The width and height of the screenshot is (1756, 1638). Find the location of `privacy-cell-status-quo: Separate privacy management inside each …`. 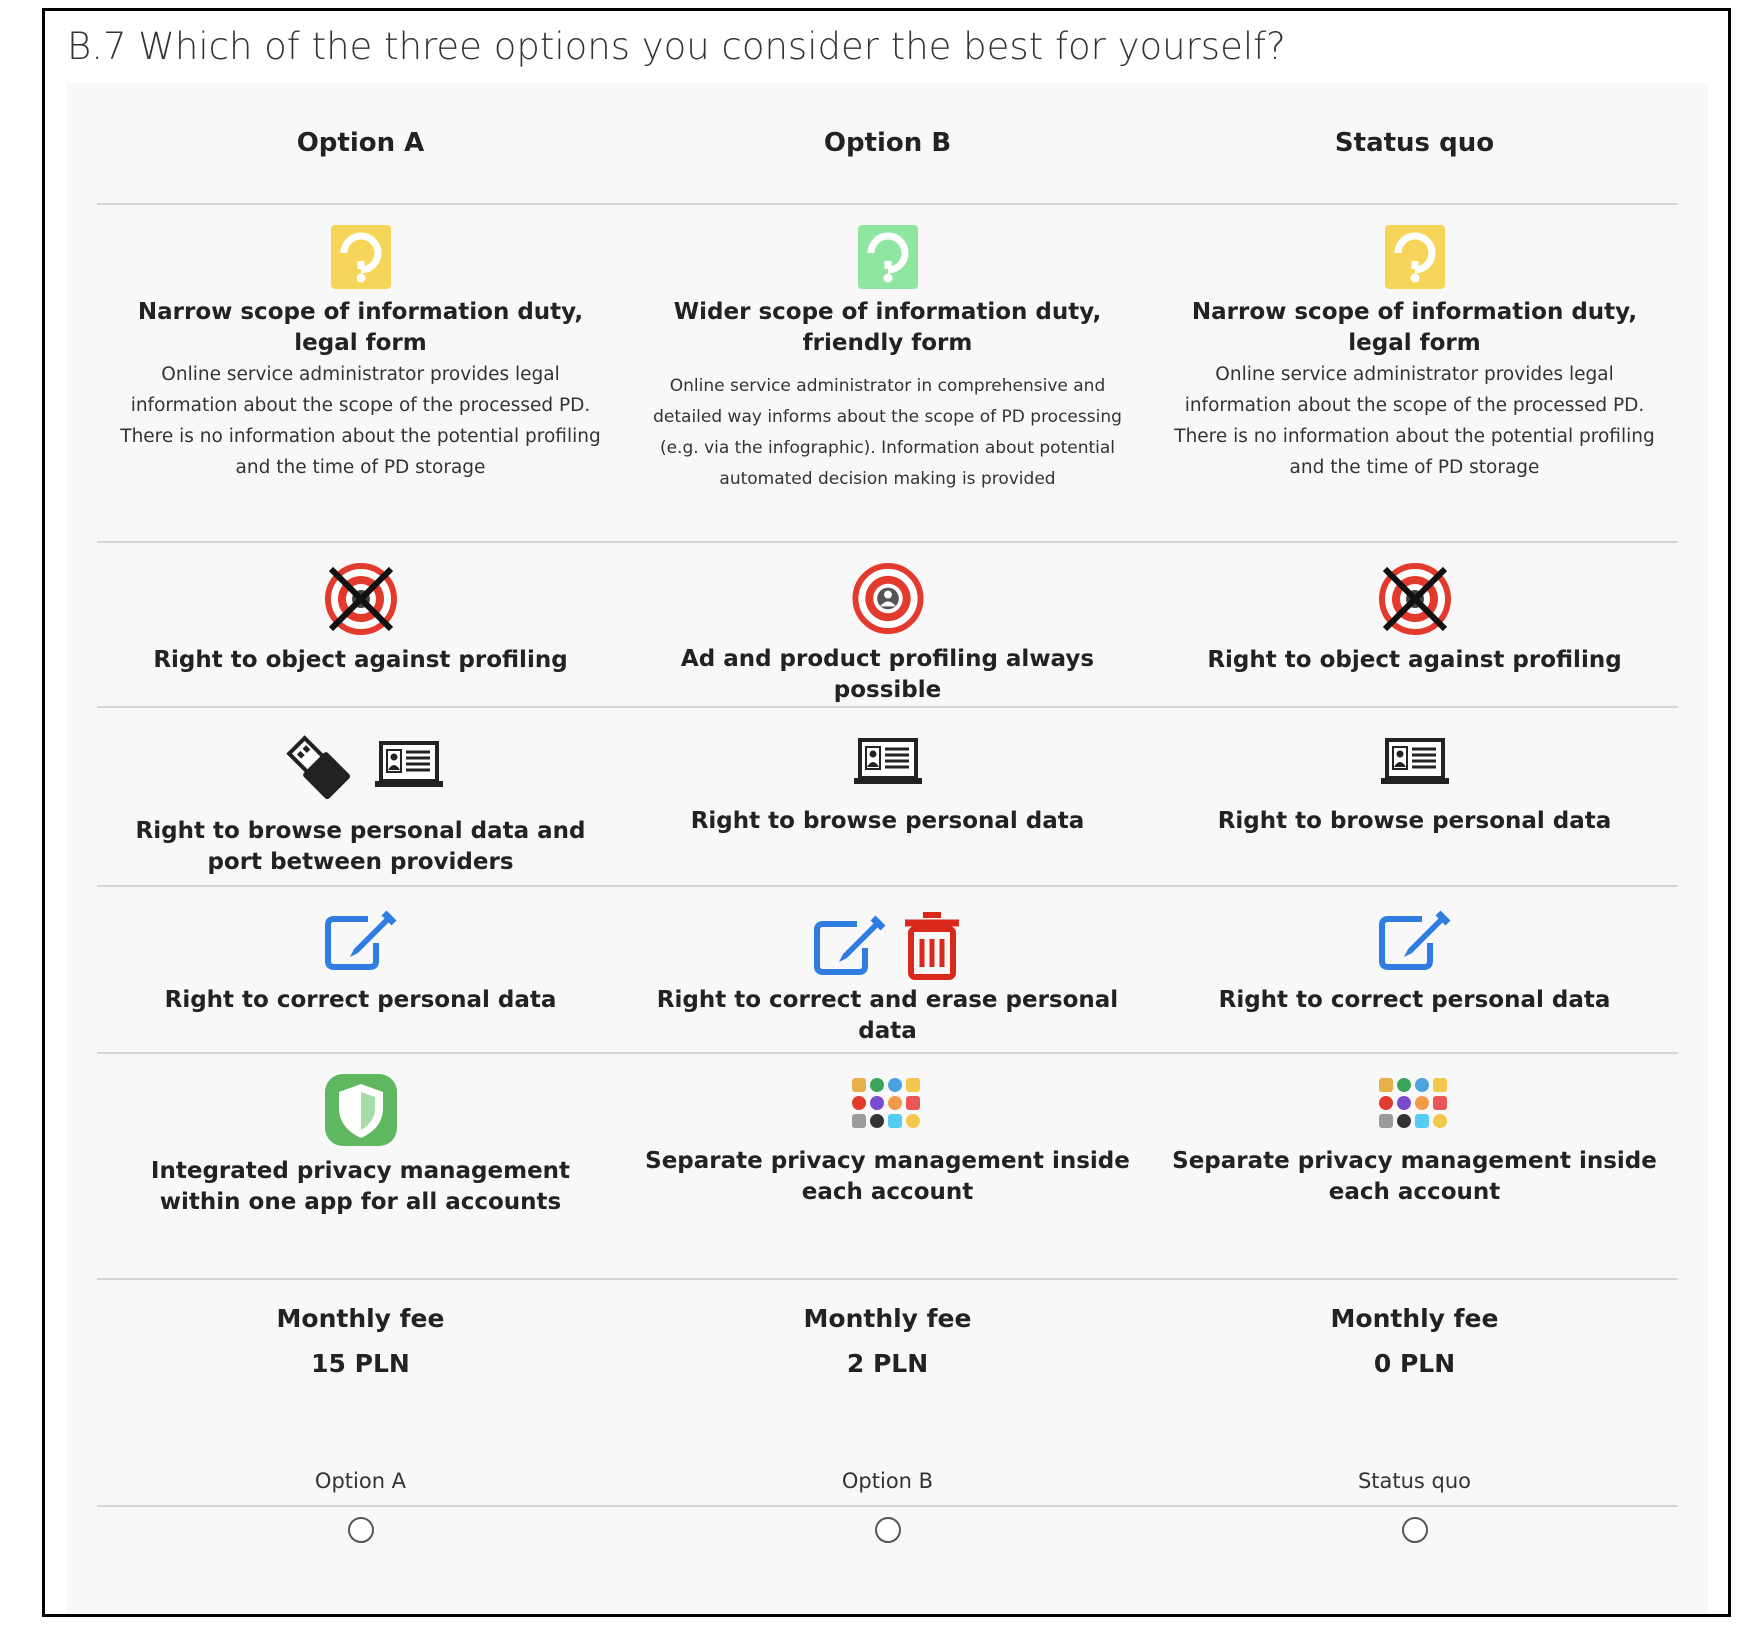

privacy-cell-status-quo: Separate privacy management inside each … is located at coordinates (1414, 1166).